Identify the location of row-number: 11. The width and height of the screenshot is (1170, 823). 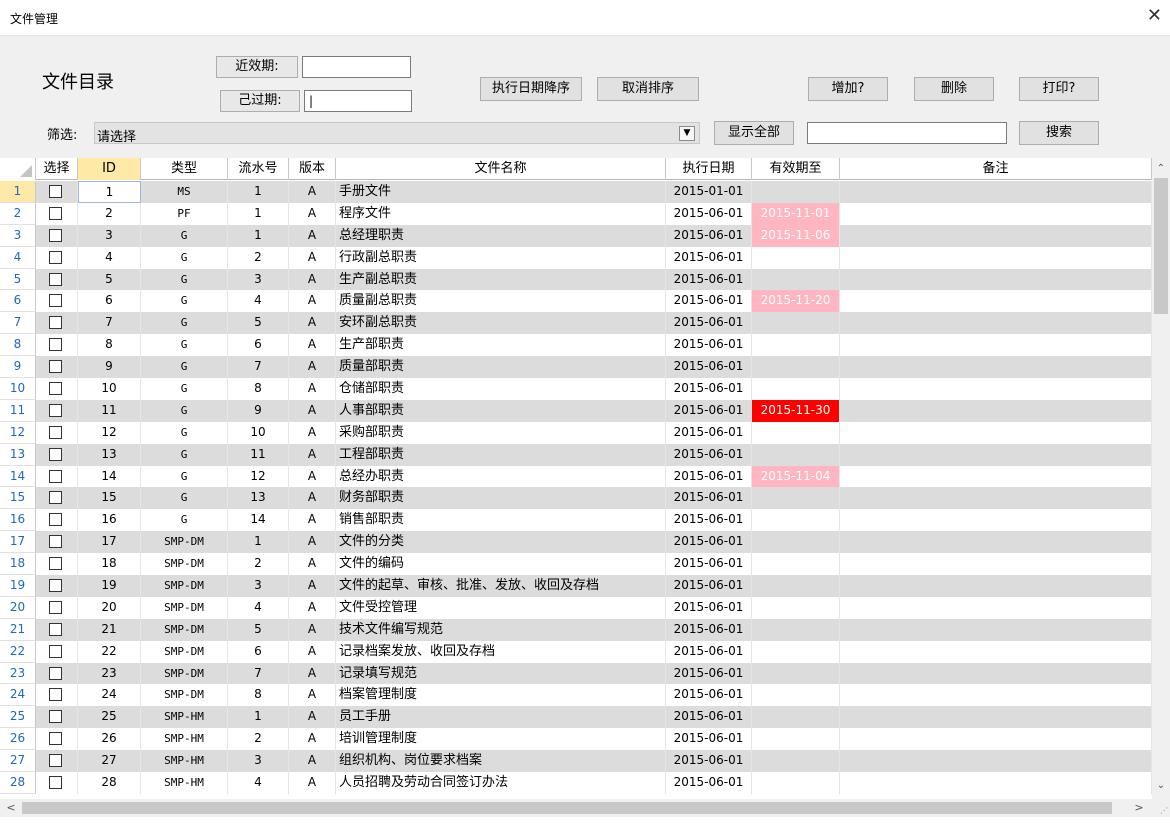
(18, 410).